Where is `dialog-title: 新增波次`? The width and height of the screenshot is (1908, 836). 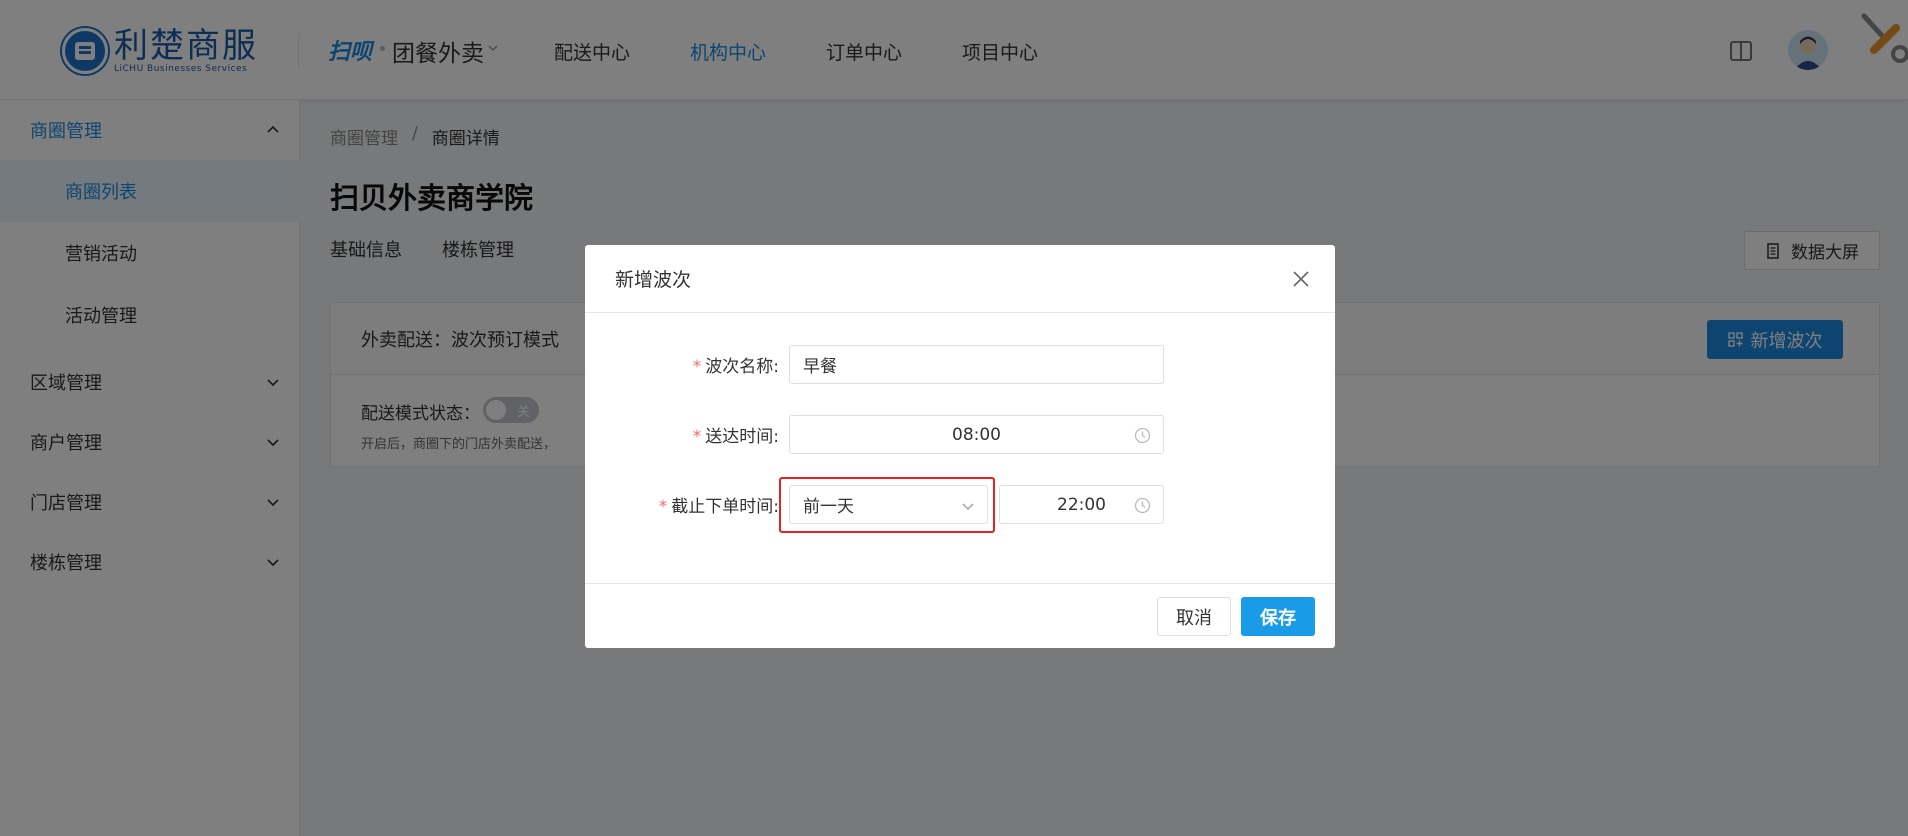
dialog-title: 新增波次 is located at coordinates (653, 280).